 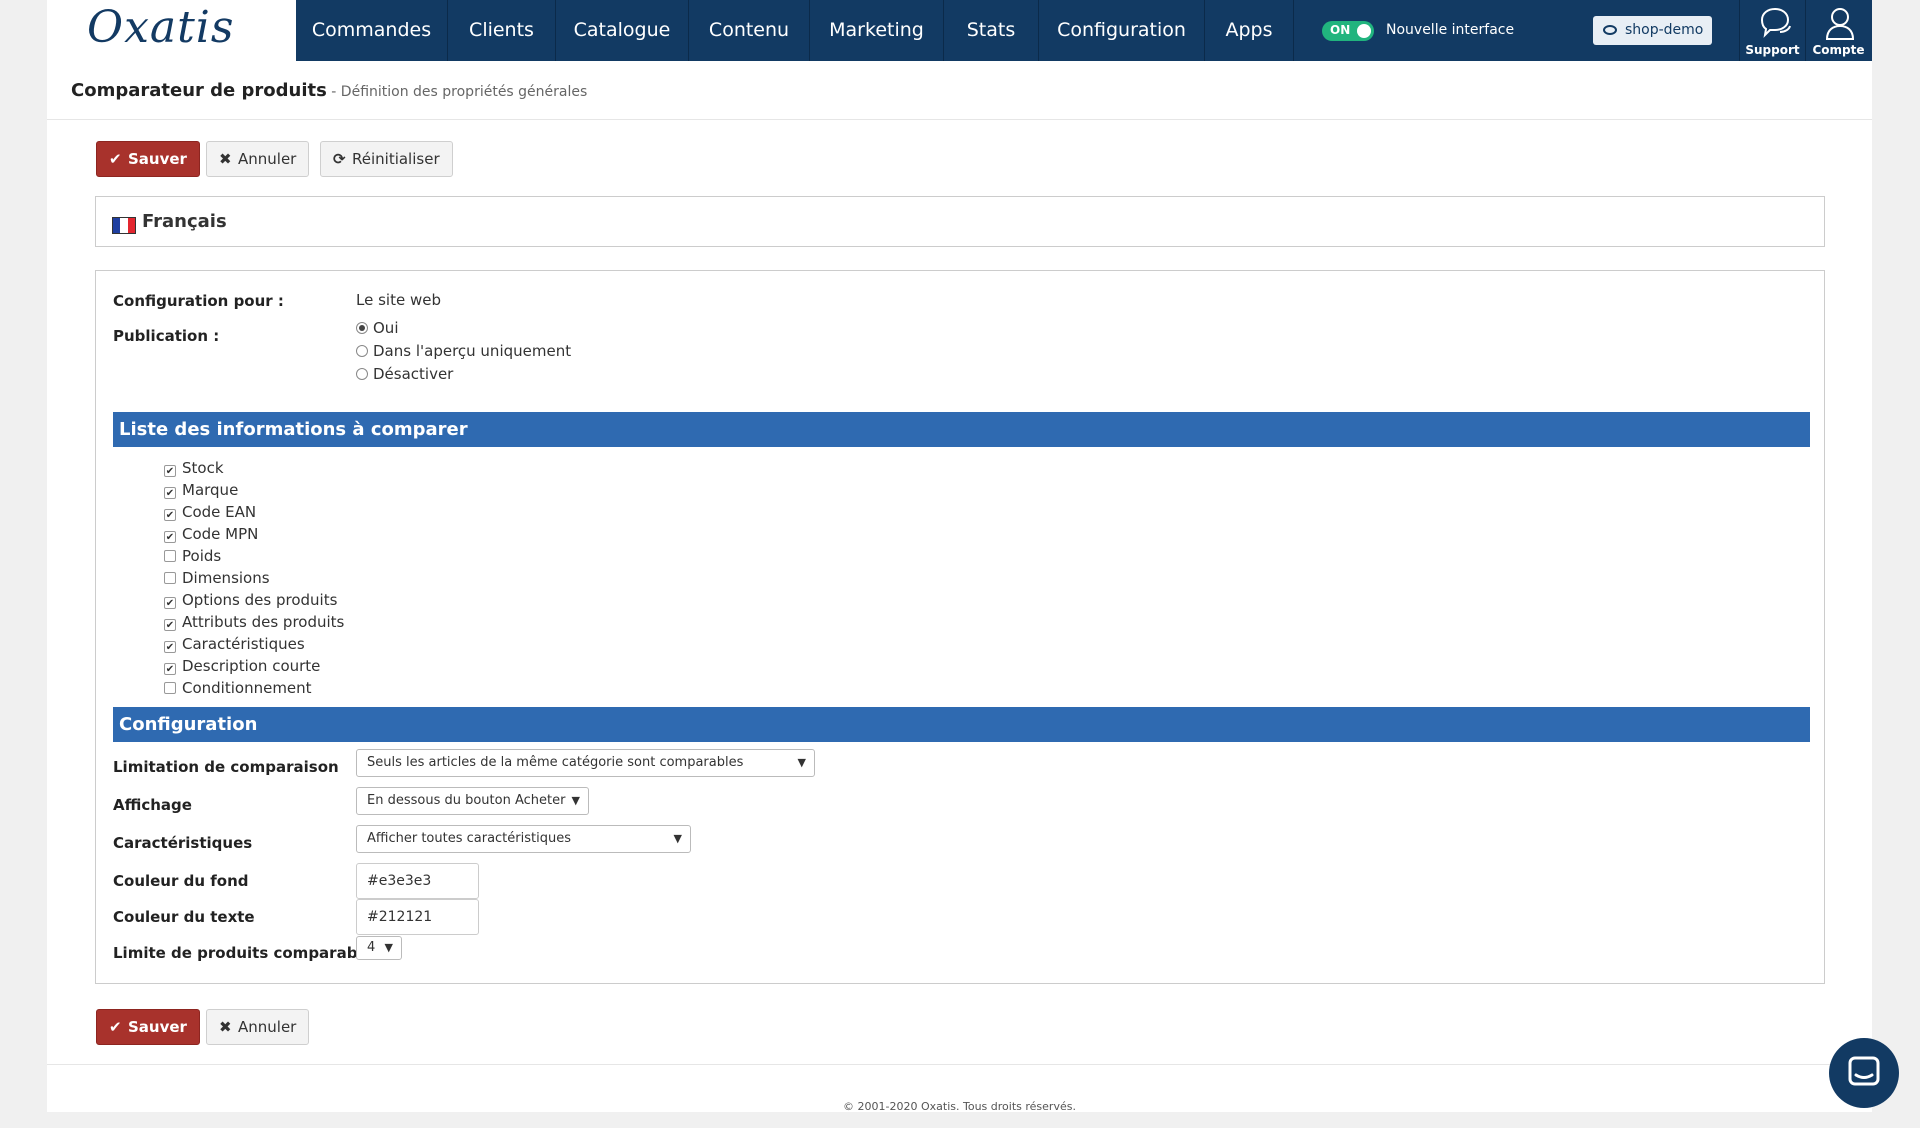 I want to click on nav-catalogue: Catalogue, so click(x=622, y=30).